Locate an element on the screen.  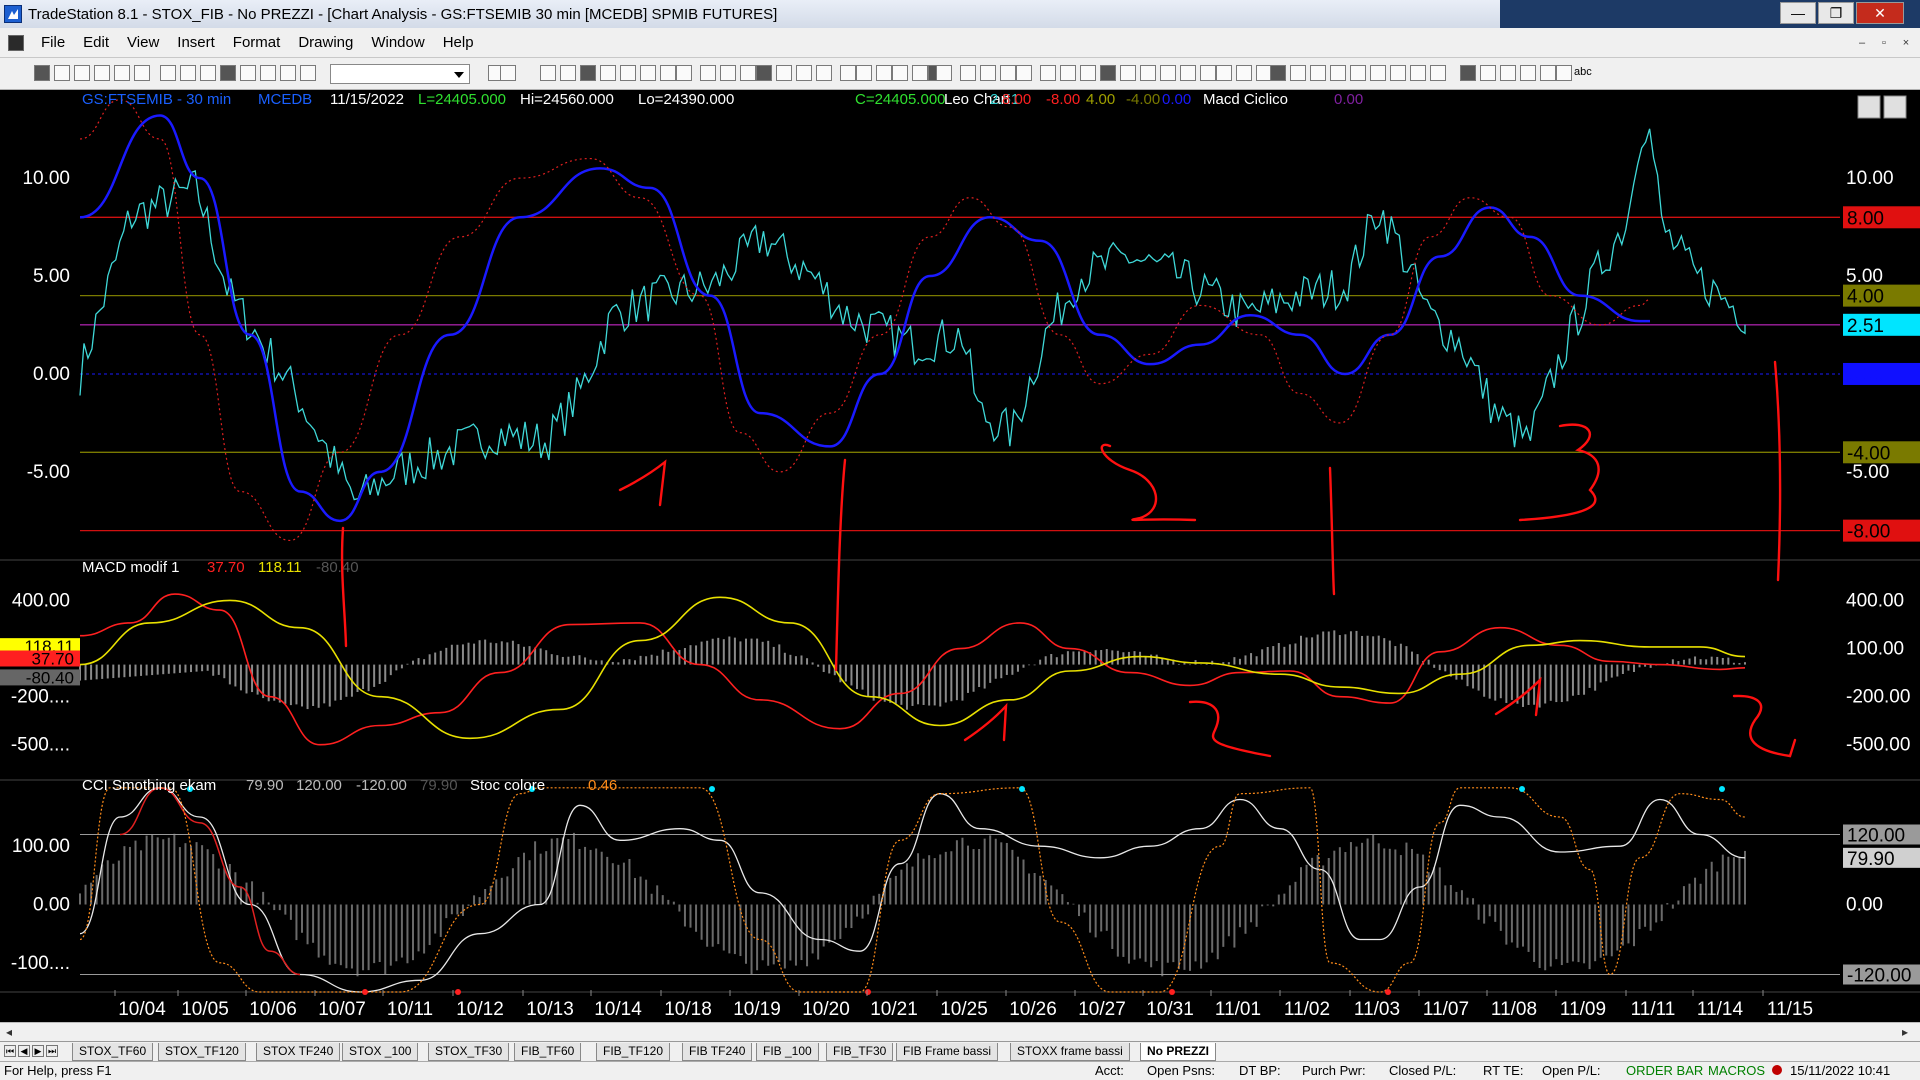
scroll-right-icon: ▸ is located at coordinates (1905, 1032).